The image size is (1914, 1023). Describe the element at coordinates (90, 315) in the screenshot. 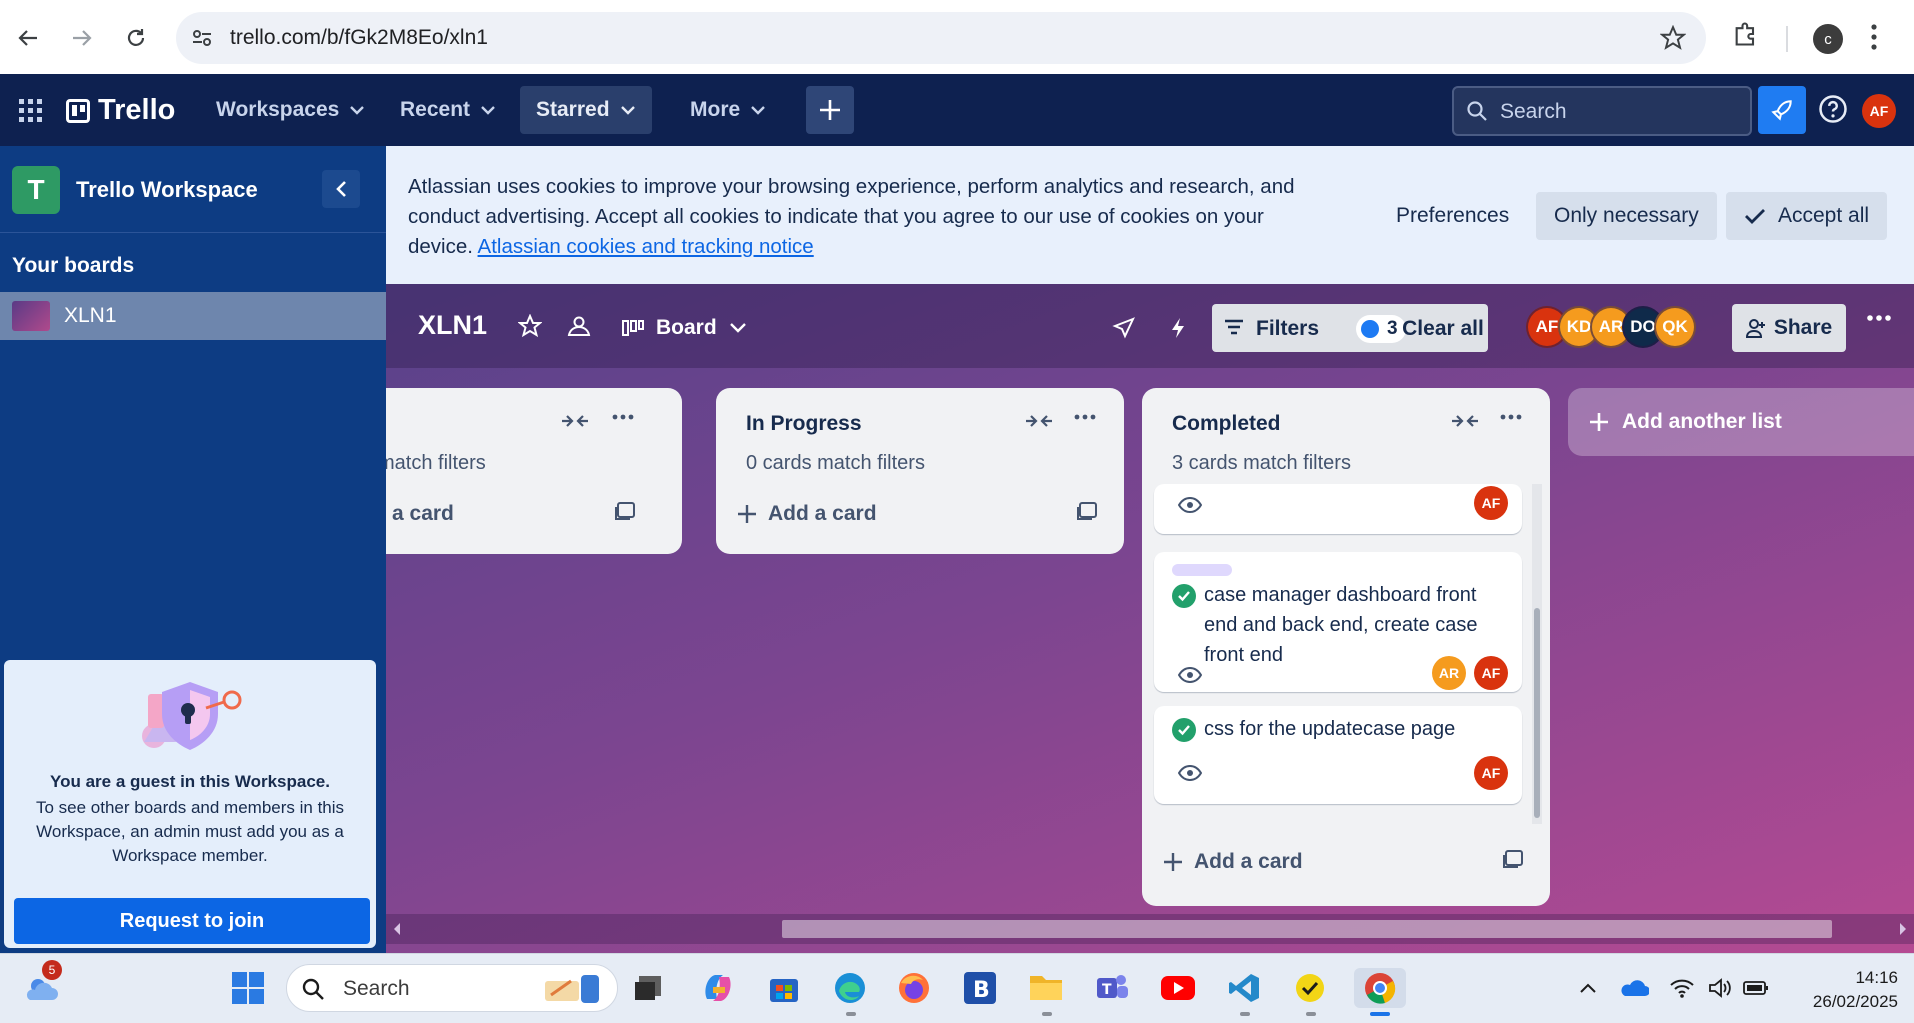

I see `sidebar-board-label: XLN1` at that location.